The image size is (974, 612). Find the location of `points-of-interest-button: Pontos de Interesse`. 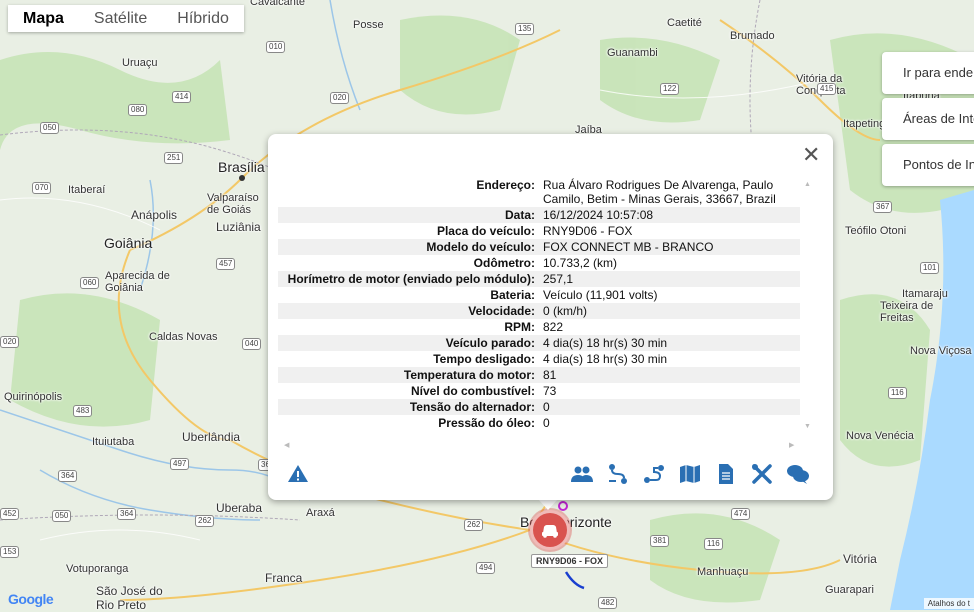

points-of-interest-button: Pontos de Interesse is located at coordinates (928, 165).